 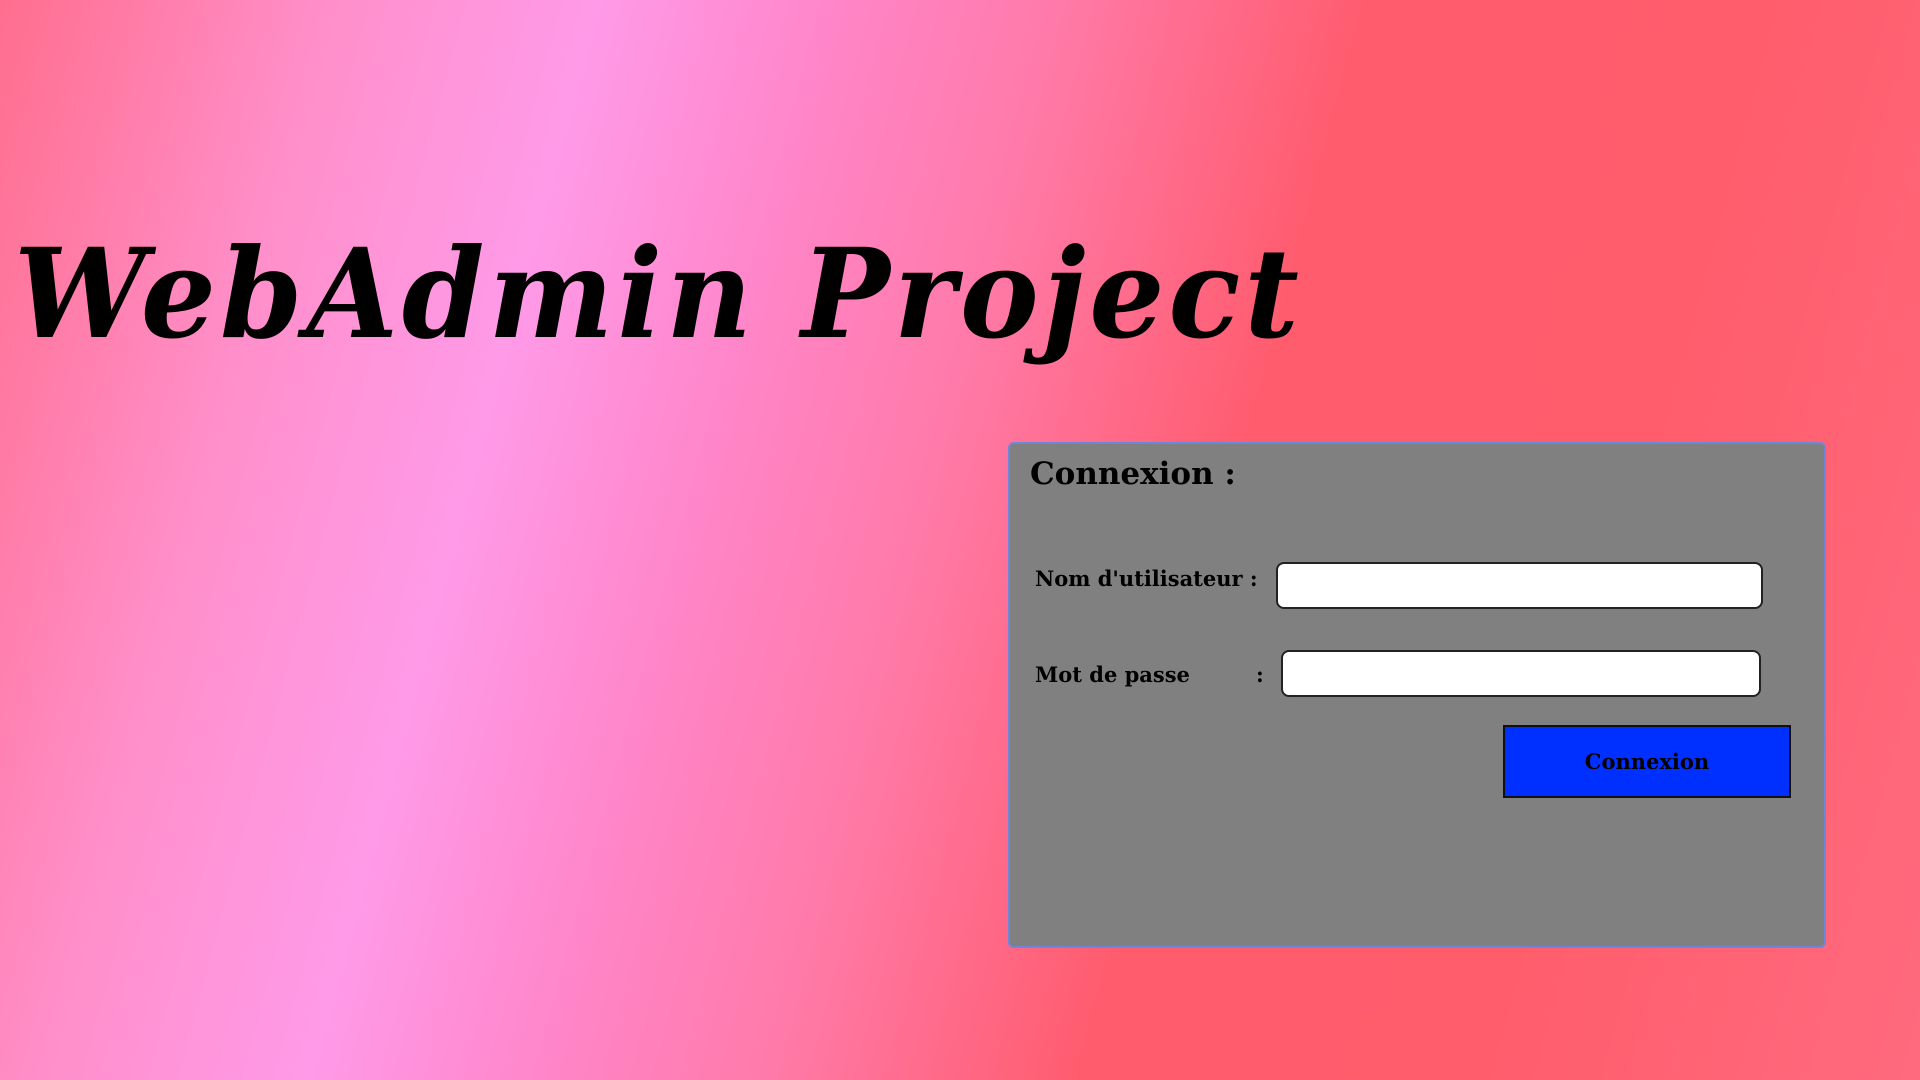 What do you see at coordinates (1133, 474) in the screenshot?
I see `login-heading: Connexion :` at bounding box center [1133, 474].